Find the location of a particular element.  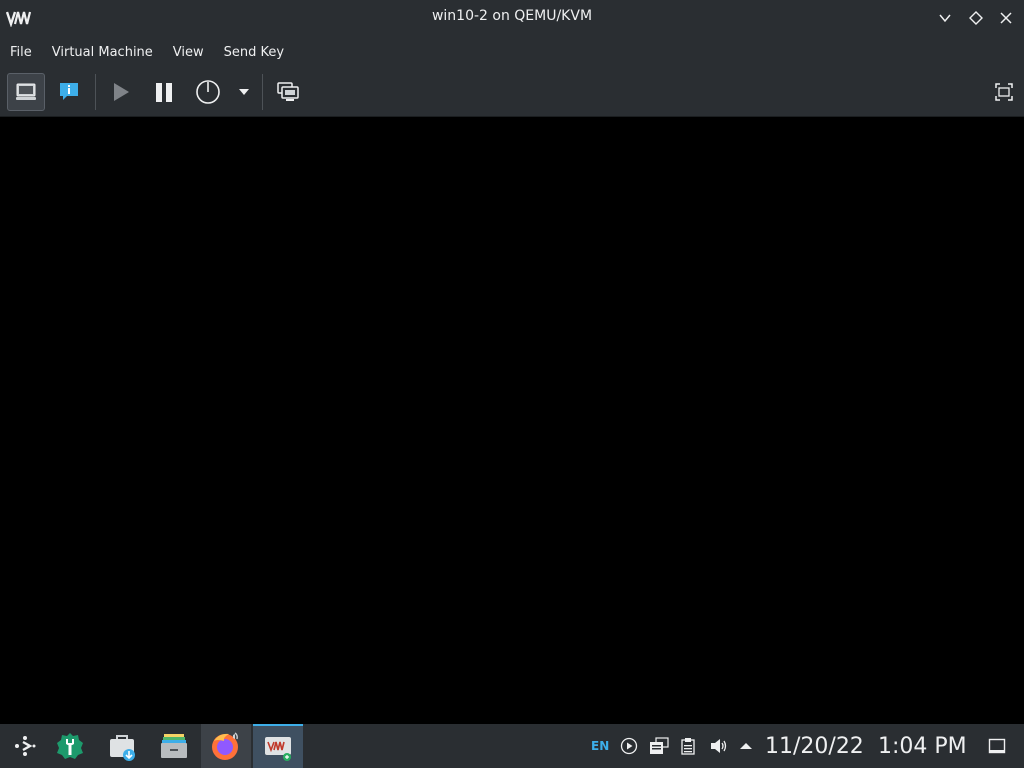

firefox-icon is located at coordinates (225, 746).